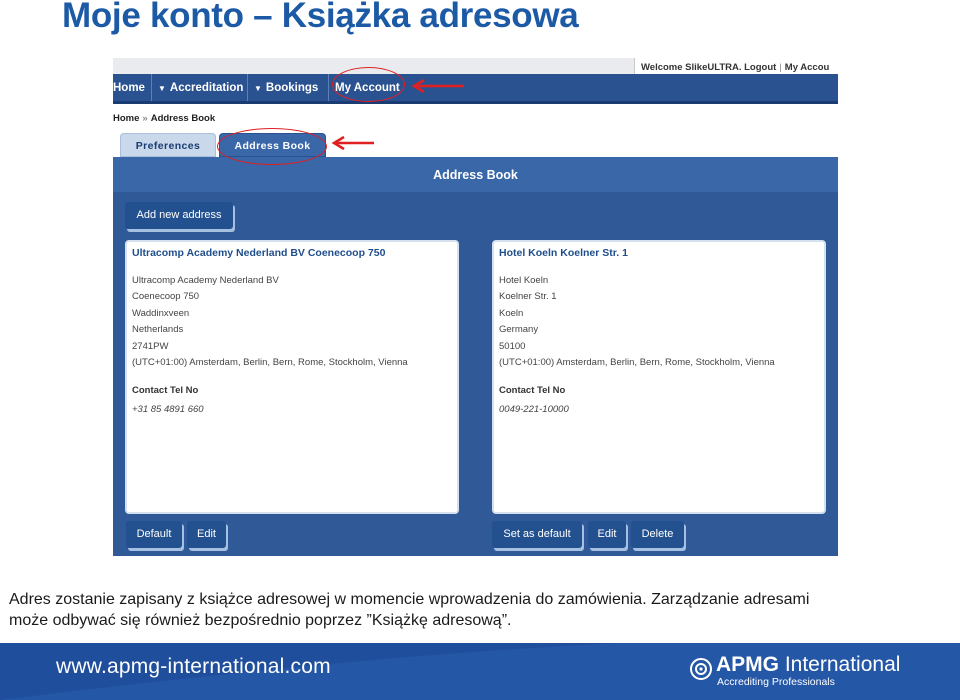 This screenshot has width=960, height=700. What do you see at coordinates (701, 669) in the screenshot?
I see `apmg-logo-icon` at bounding box center [701, 669].